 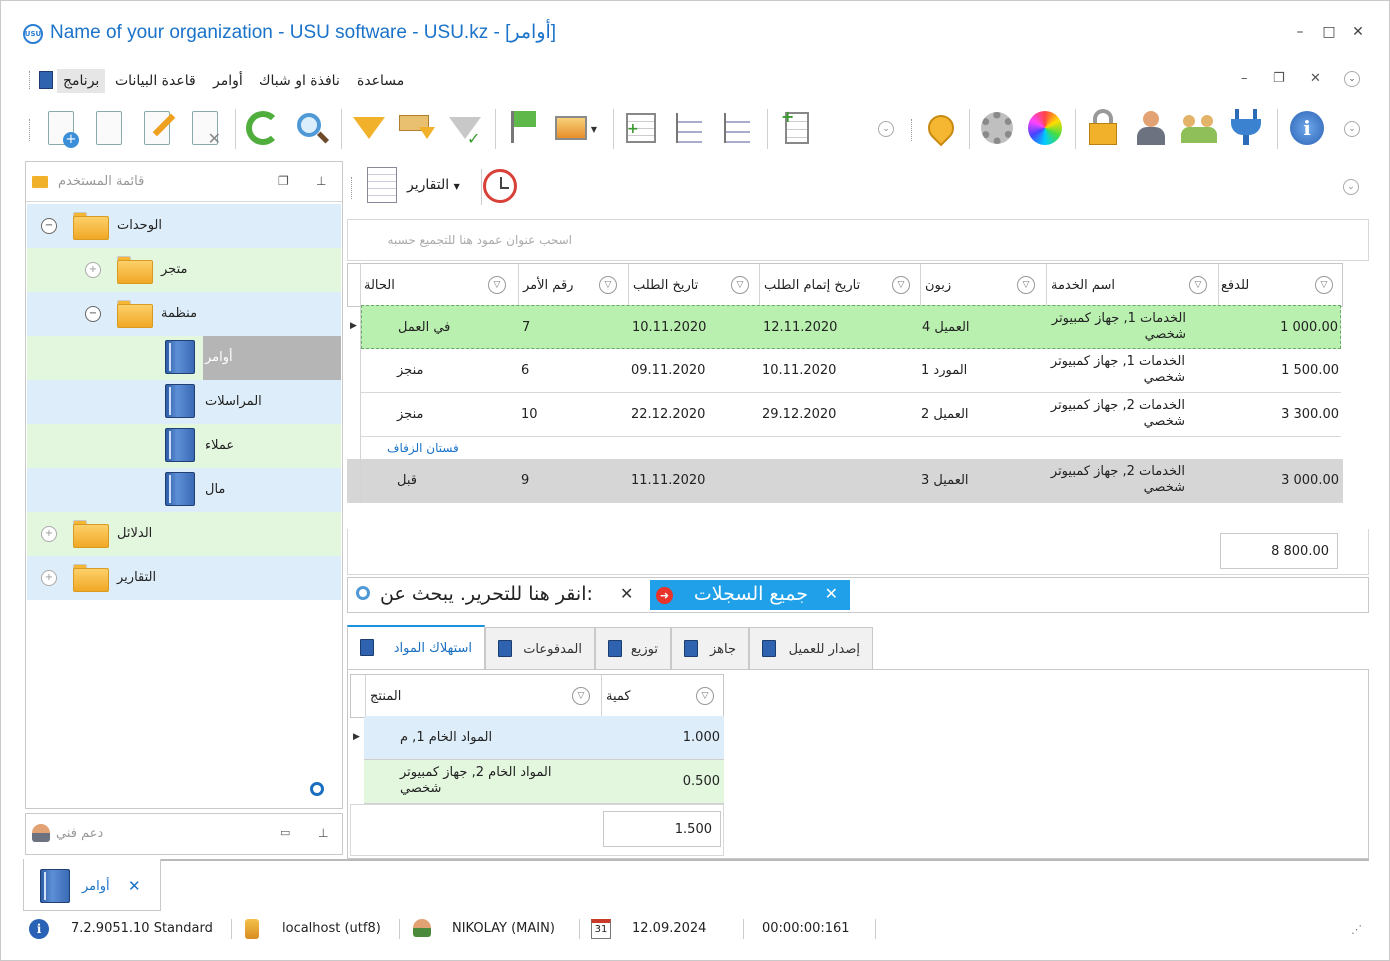 What do you see at coordinates (912, 130) in the screenshot?
I see `toolbar2-grip` at bounding box center [912, 130].